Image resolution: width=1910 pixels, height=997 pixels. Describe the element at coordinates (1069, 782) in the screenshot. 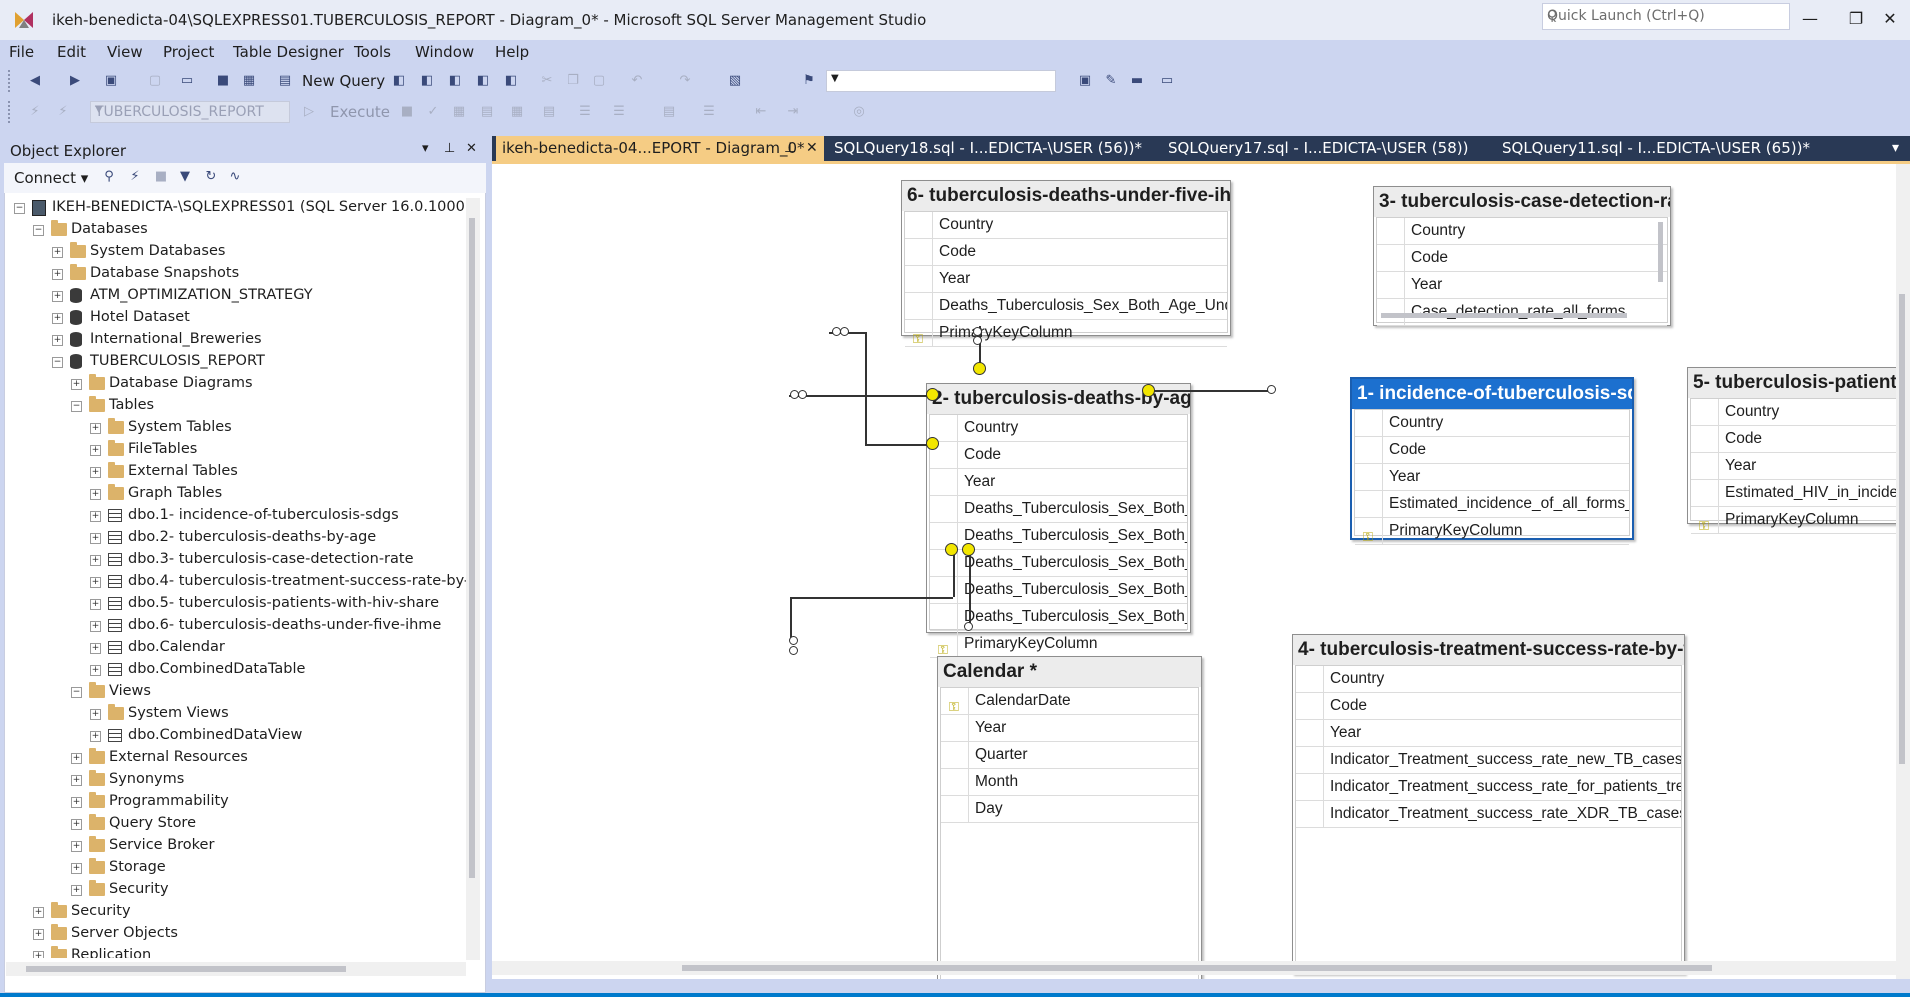

I see `column-row: Month` at that location.